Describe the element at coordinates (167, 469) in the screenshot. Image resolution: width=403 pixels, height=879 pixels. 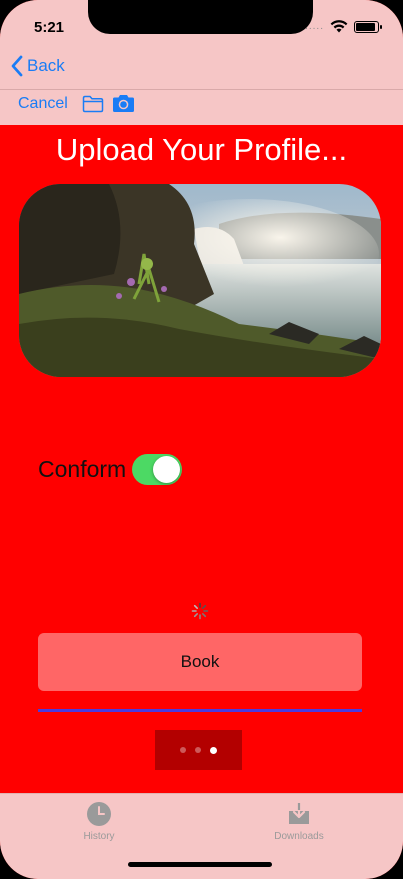
I see `toggle-knob` at that location.